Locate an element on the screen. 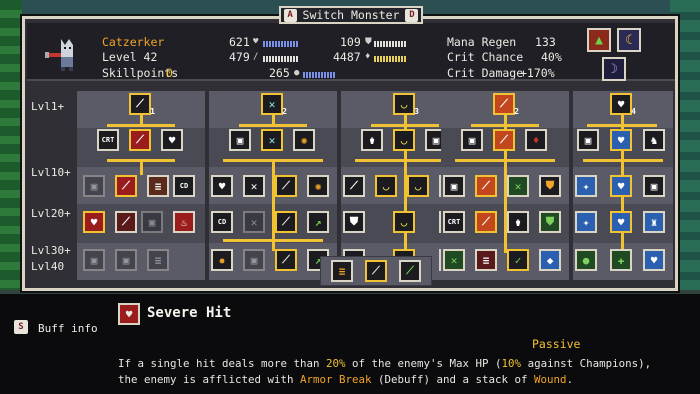  skill-blue-sparkle-icon: ✦ is located at coordinates (586, 186).